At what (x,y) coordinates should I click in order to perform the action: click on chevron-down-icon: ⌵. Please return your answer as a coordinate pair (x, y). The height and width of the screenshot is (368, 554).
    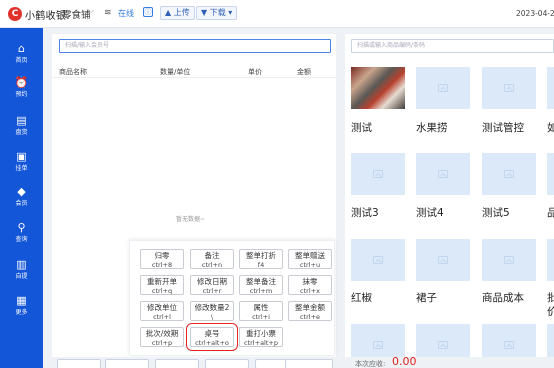
    Looking at the image, I should click on (91, 11).